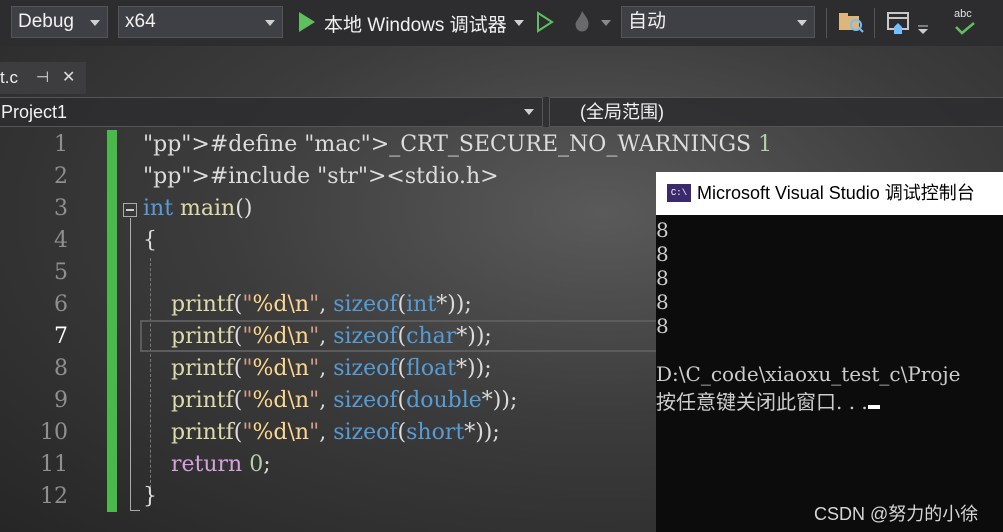 The height and width of the screenshot is (532, 1003). Describe the element at coordinates (9, 77) in the screenshot. I see `tab-label: t.c` at that location.